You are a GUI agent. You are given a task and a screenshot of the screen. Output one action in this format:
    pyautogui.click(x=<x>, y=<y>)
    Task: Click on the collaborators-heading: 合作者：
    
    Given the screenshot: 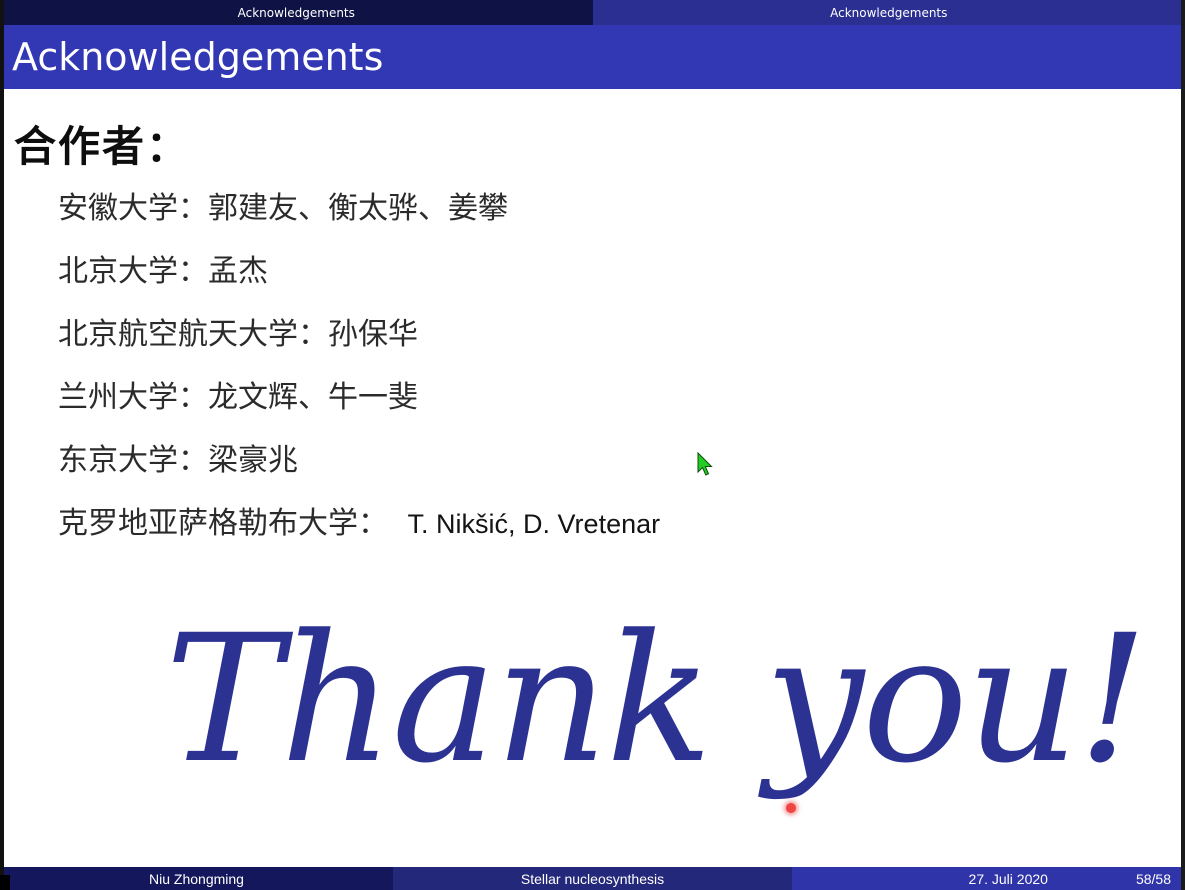 What is the action you would take?
    pyautogui.click(x=102, y=146)
    